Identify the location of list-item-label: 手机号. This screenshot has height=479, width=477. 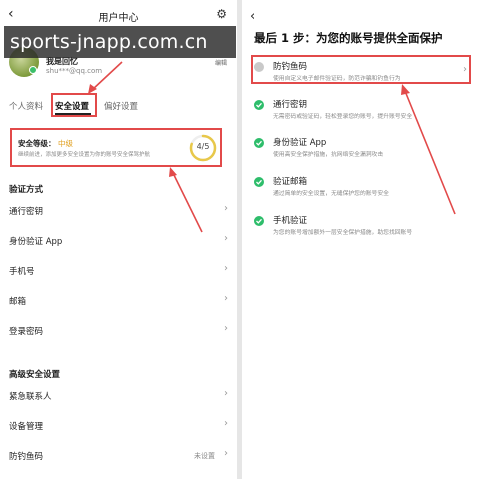
(22, 272).